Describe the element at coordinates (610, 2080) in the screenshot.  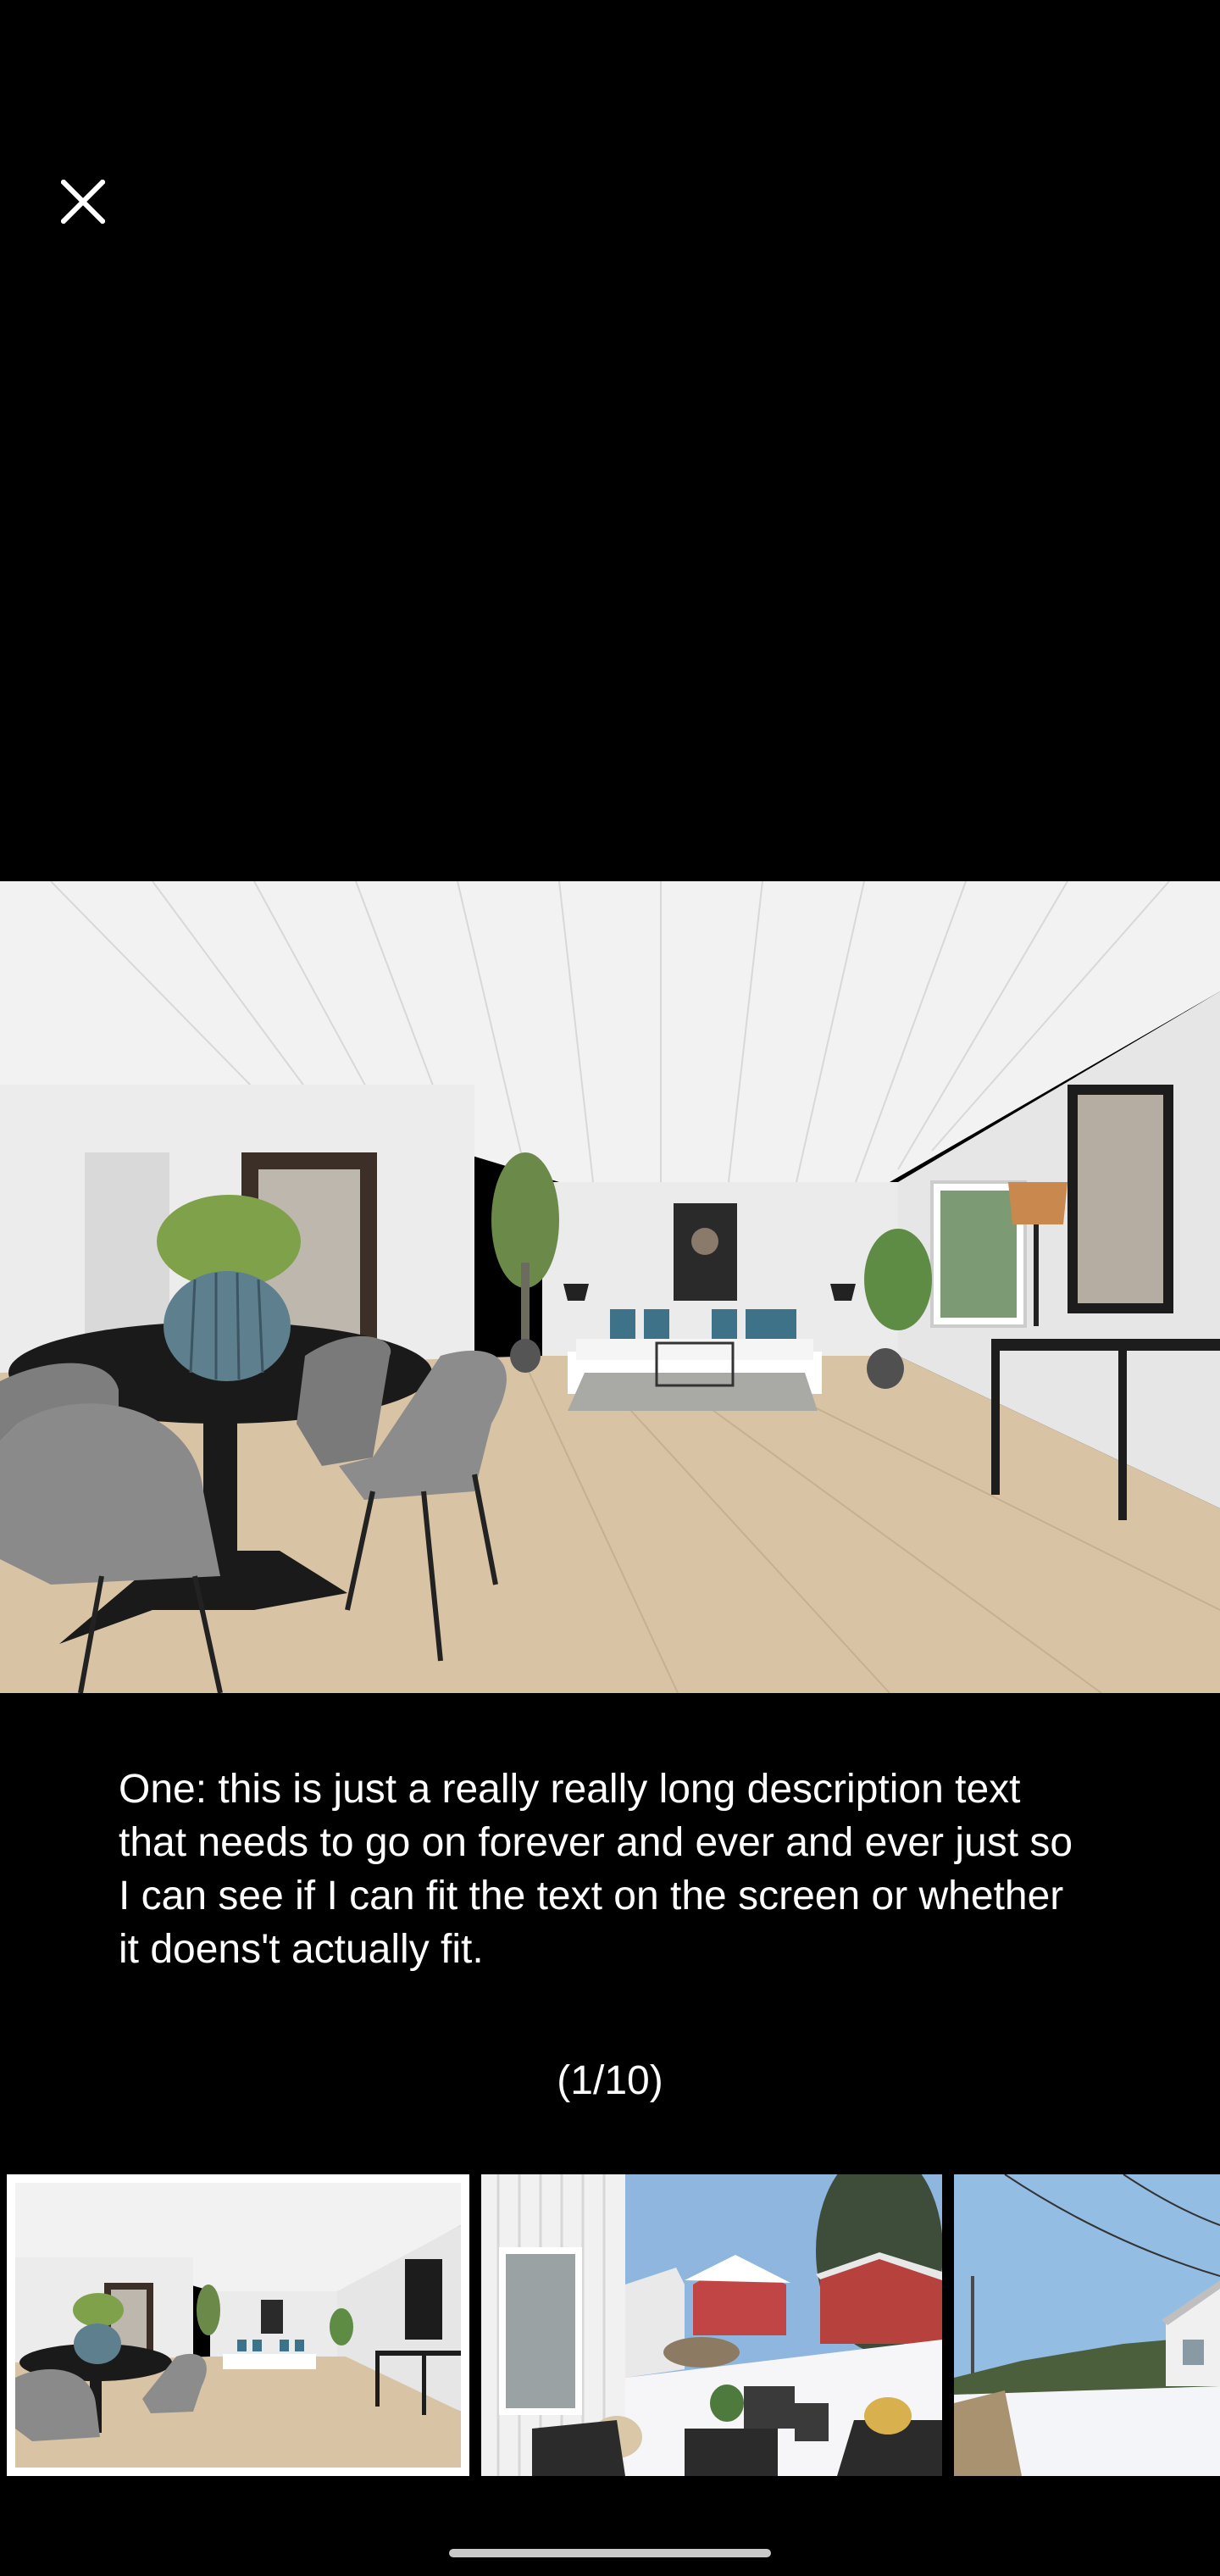
I see `photo-counter: (1/10)` at that location.